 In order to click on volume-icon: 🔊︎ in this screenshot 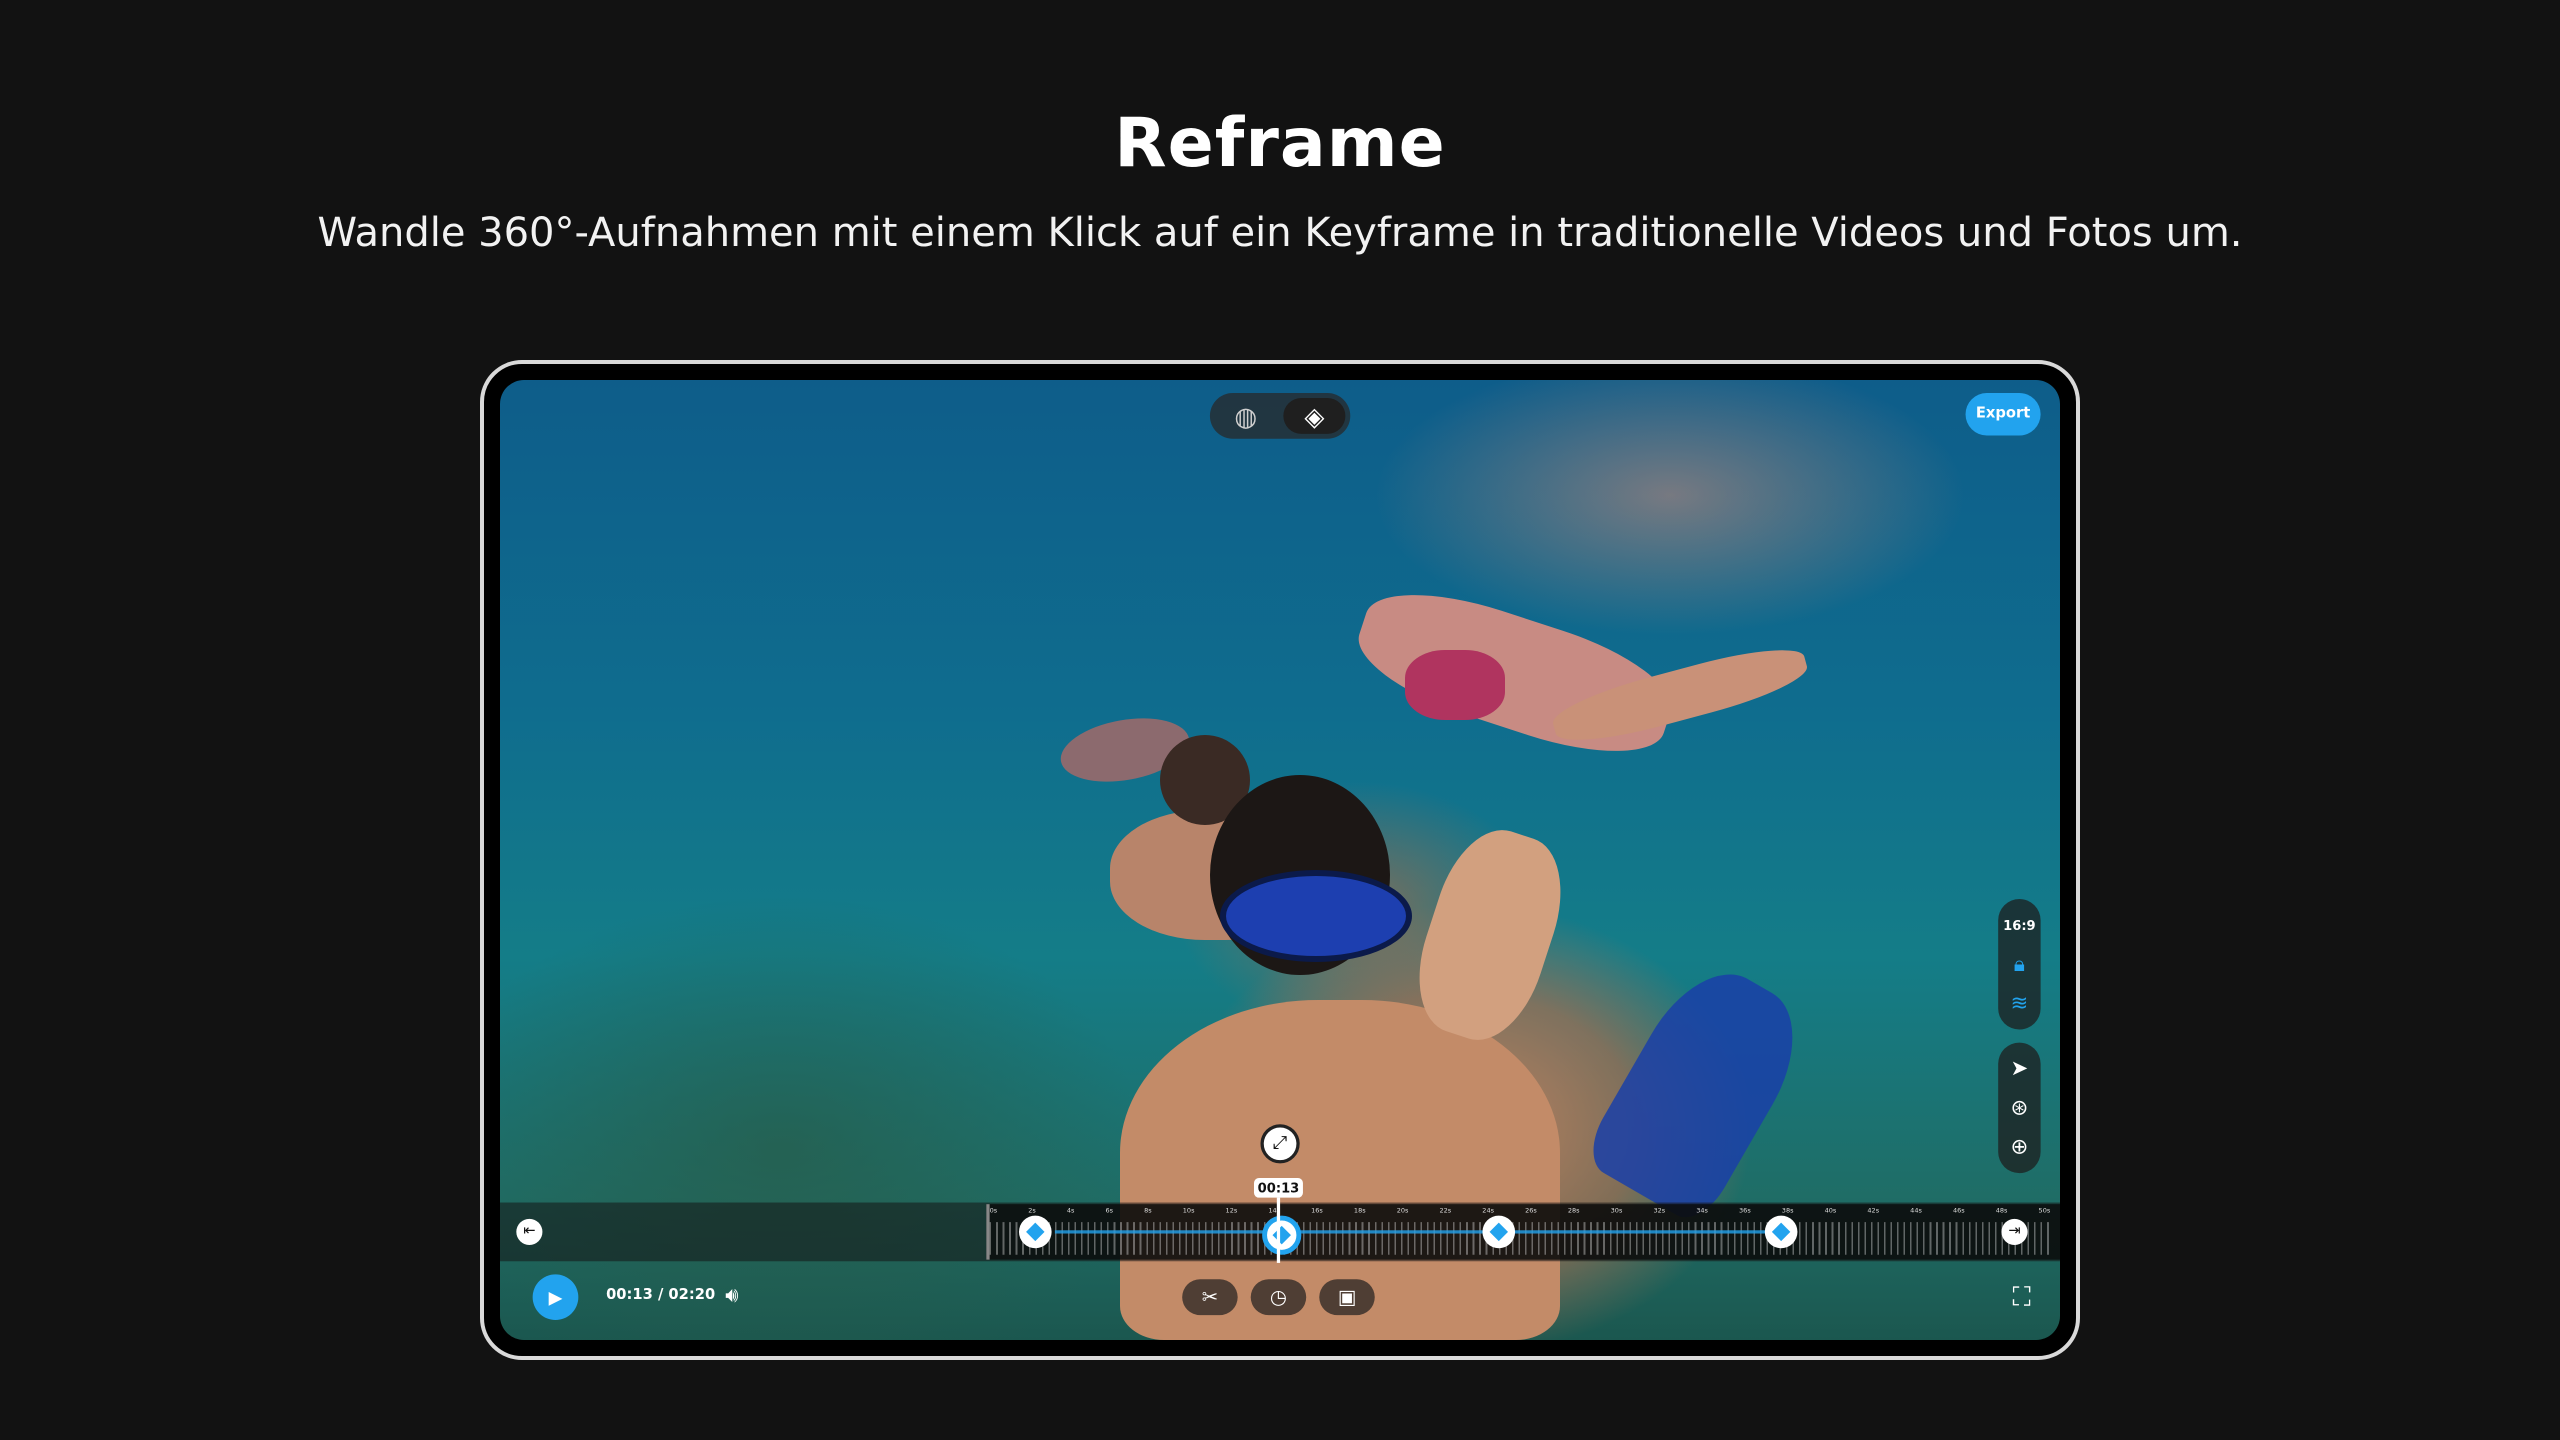, I will do `click(731, 1296)`.